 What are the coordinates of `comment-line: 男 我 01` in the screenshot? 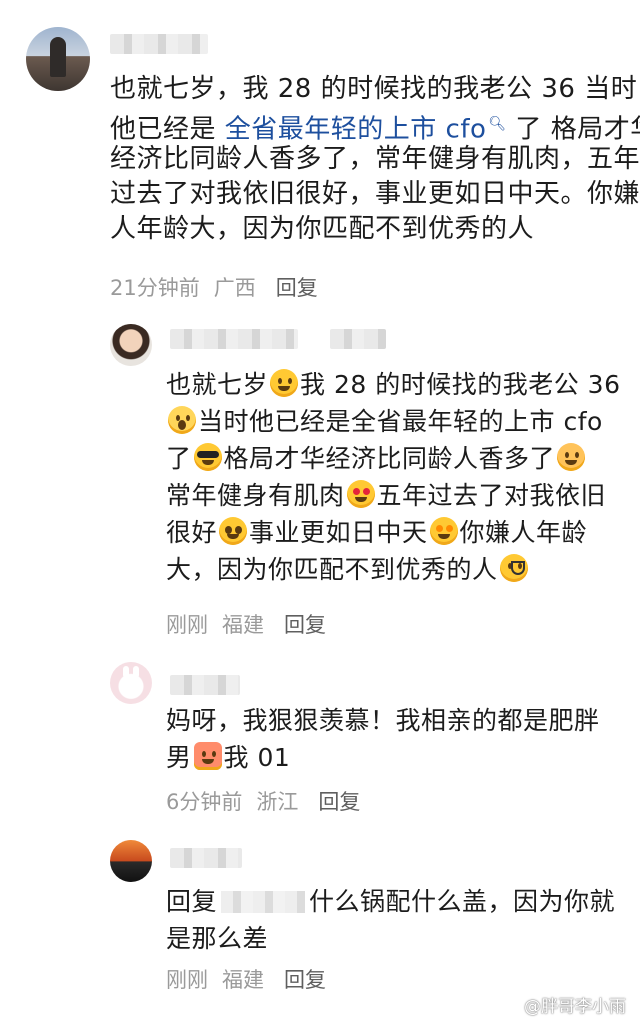 It's located at (383, 757).